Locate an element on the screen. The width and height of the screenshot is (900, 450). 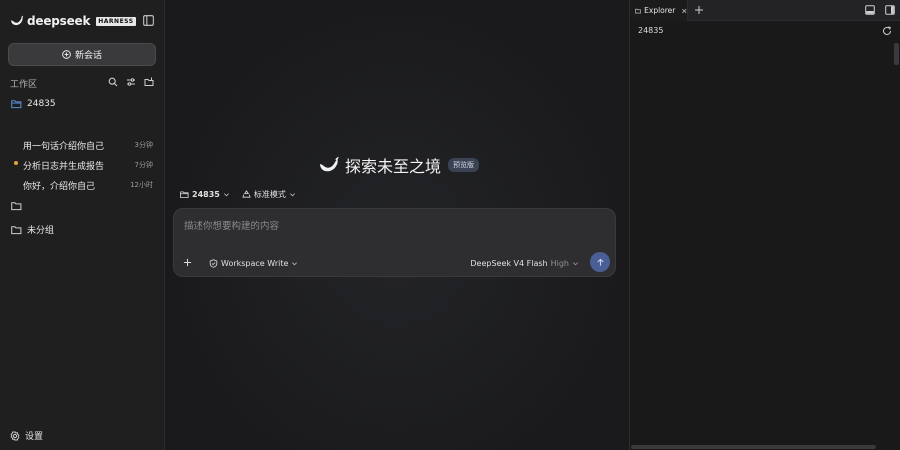
workspace-tools is located at coordinates (131, 82).